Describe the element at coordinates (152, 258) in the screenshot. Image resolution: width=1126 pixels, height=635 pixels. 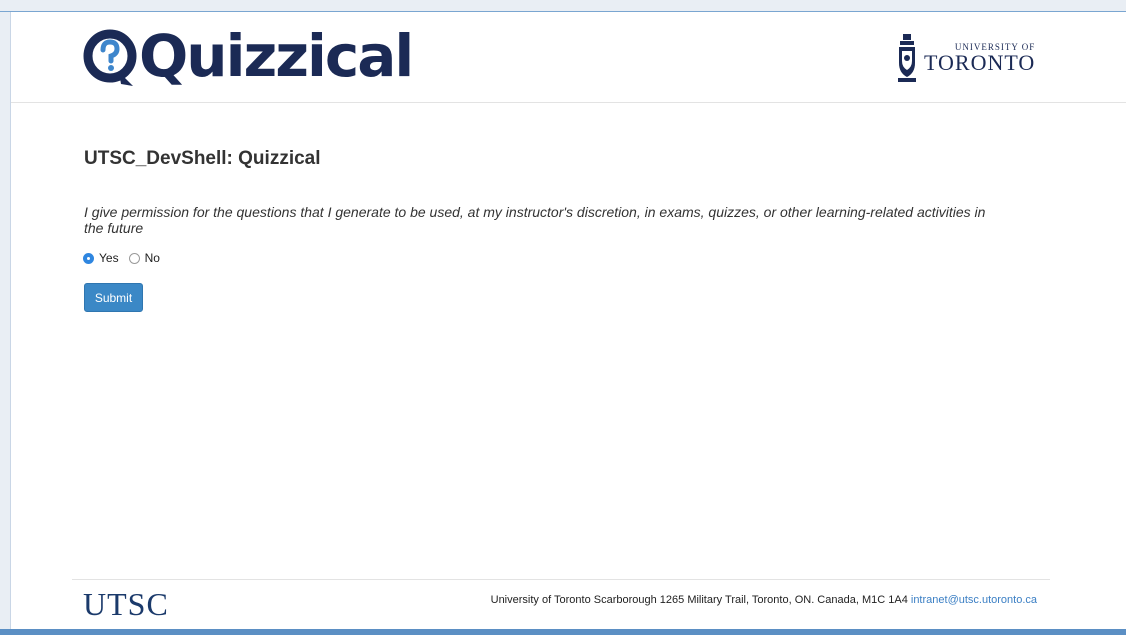
I see `no-radio-label: No` at that location.